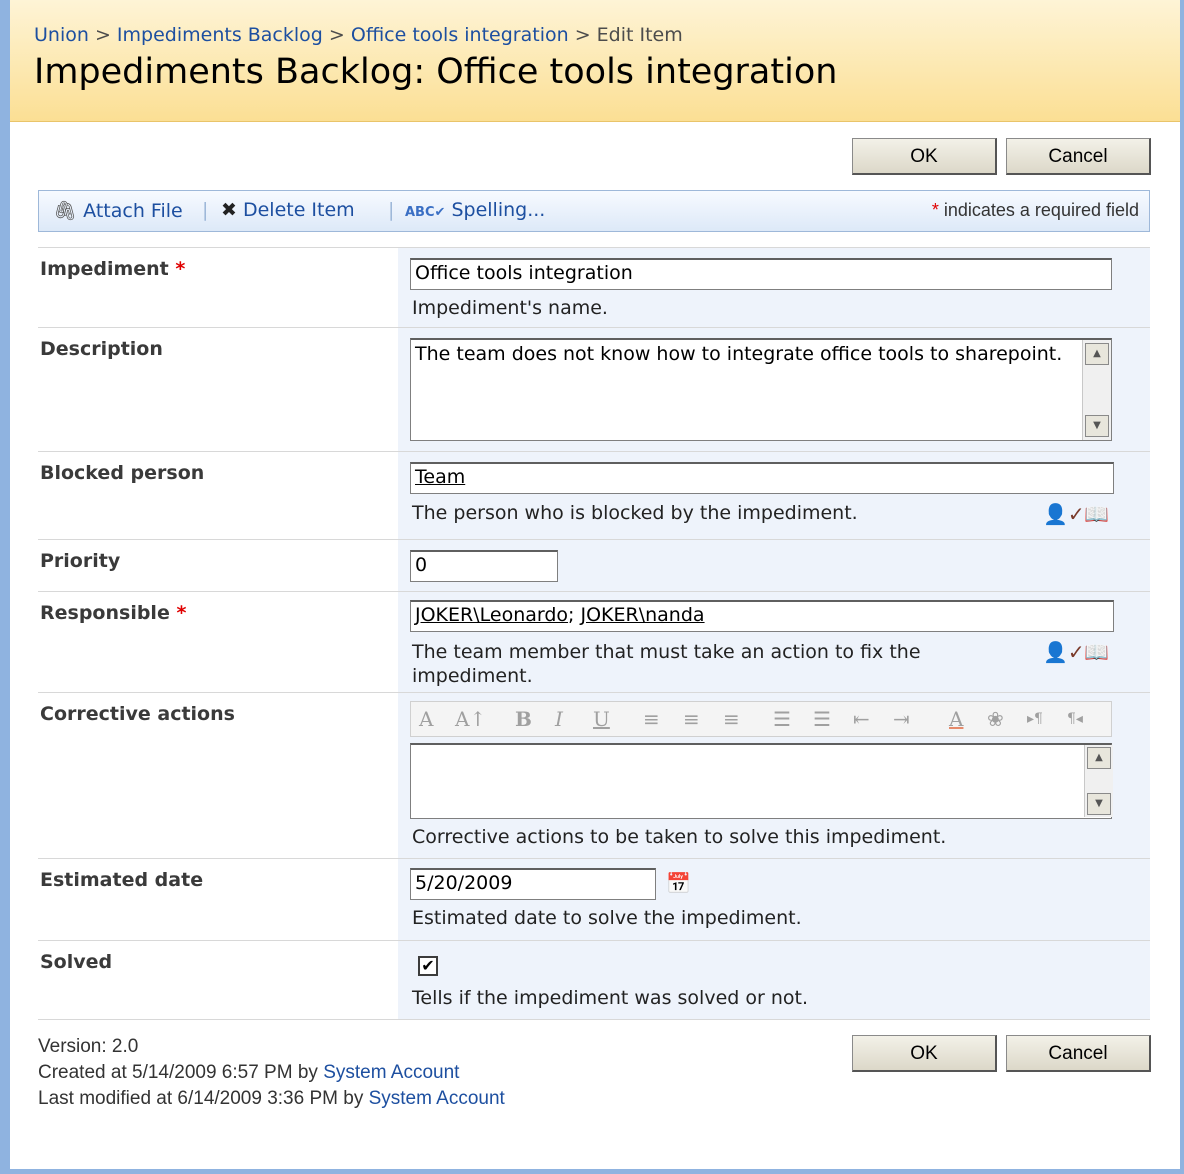  I want to click on checkmark-icon: ✔, so click(428, 965).